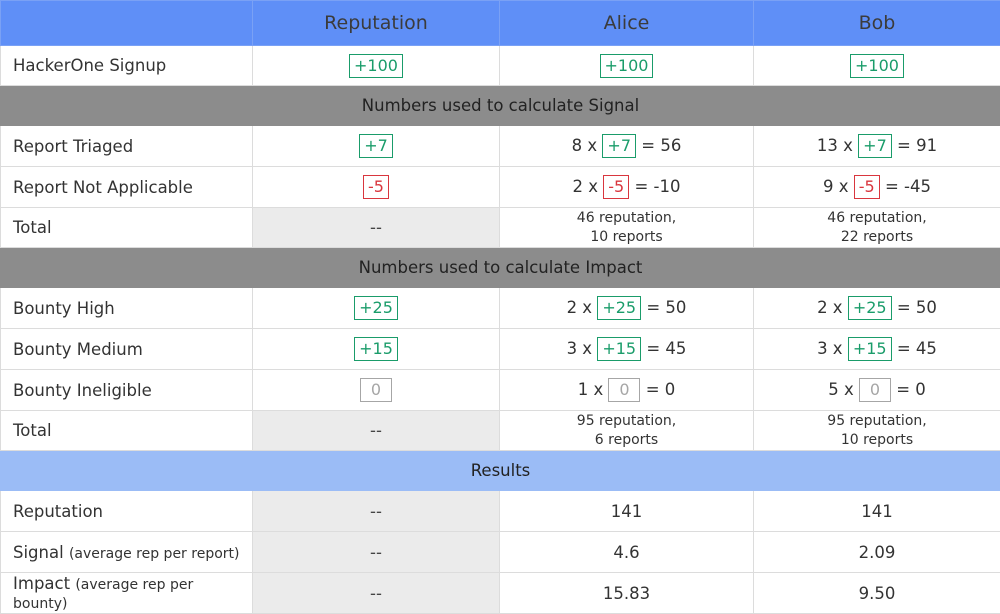 This screenshot has height=614, width=1000. What do you see at coordinates (627, 552) in the screenshot?
I see `result-value: 4.6` at bounding box center [627, 552].